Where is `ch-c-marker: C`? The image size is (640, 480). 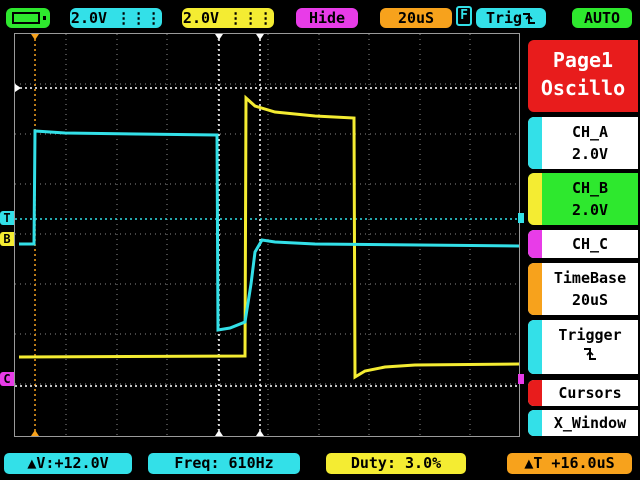 ch-c-marker: C is located at coordinates (7, 379).